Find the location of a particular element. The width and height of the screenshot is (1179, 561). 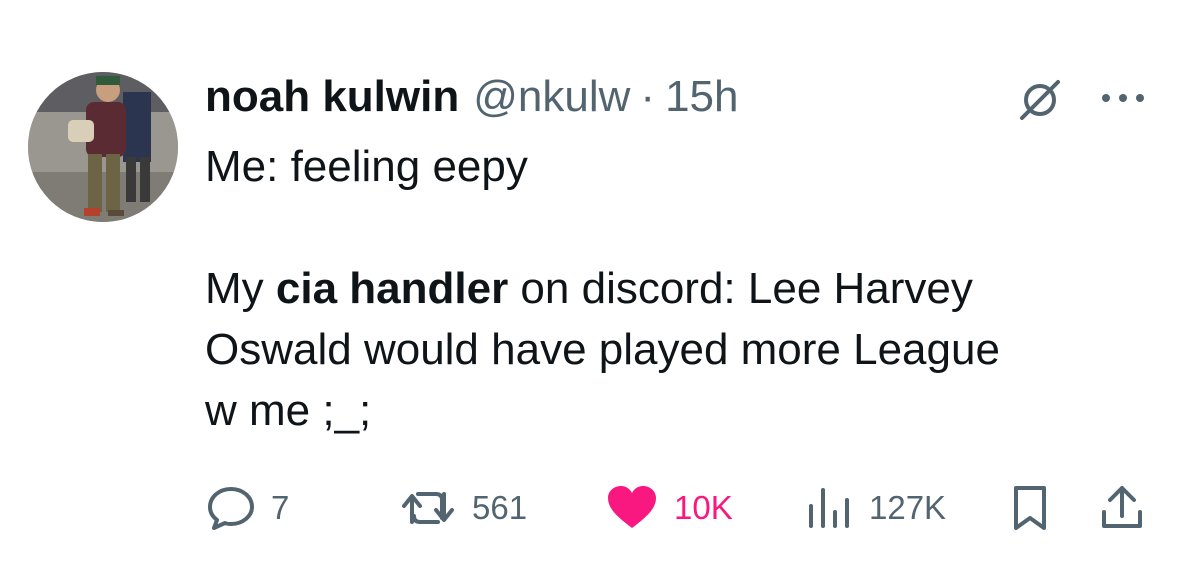

tweet-text-line: Oswald would have played more League is located at coordinates (602, 349).